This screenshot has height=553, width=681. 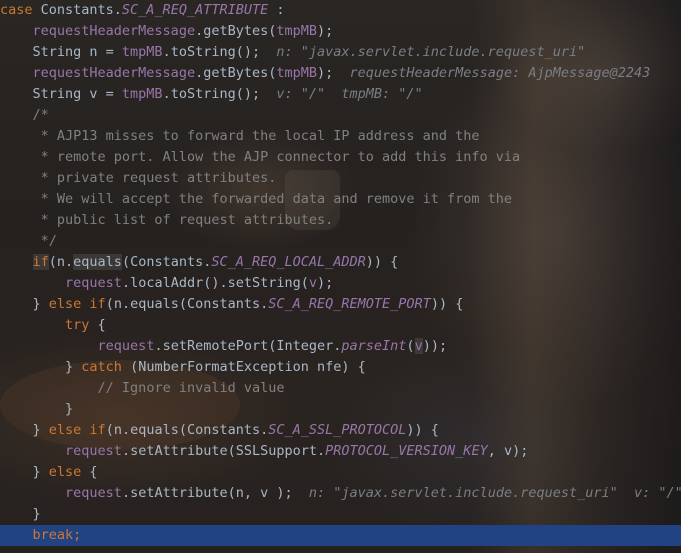 What do you see at coordinates (340, 367) in the screenshot?
I see `code-line: } catch (NumberFormatException nfe) {` at bounding box center [340, 367].